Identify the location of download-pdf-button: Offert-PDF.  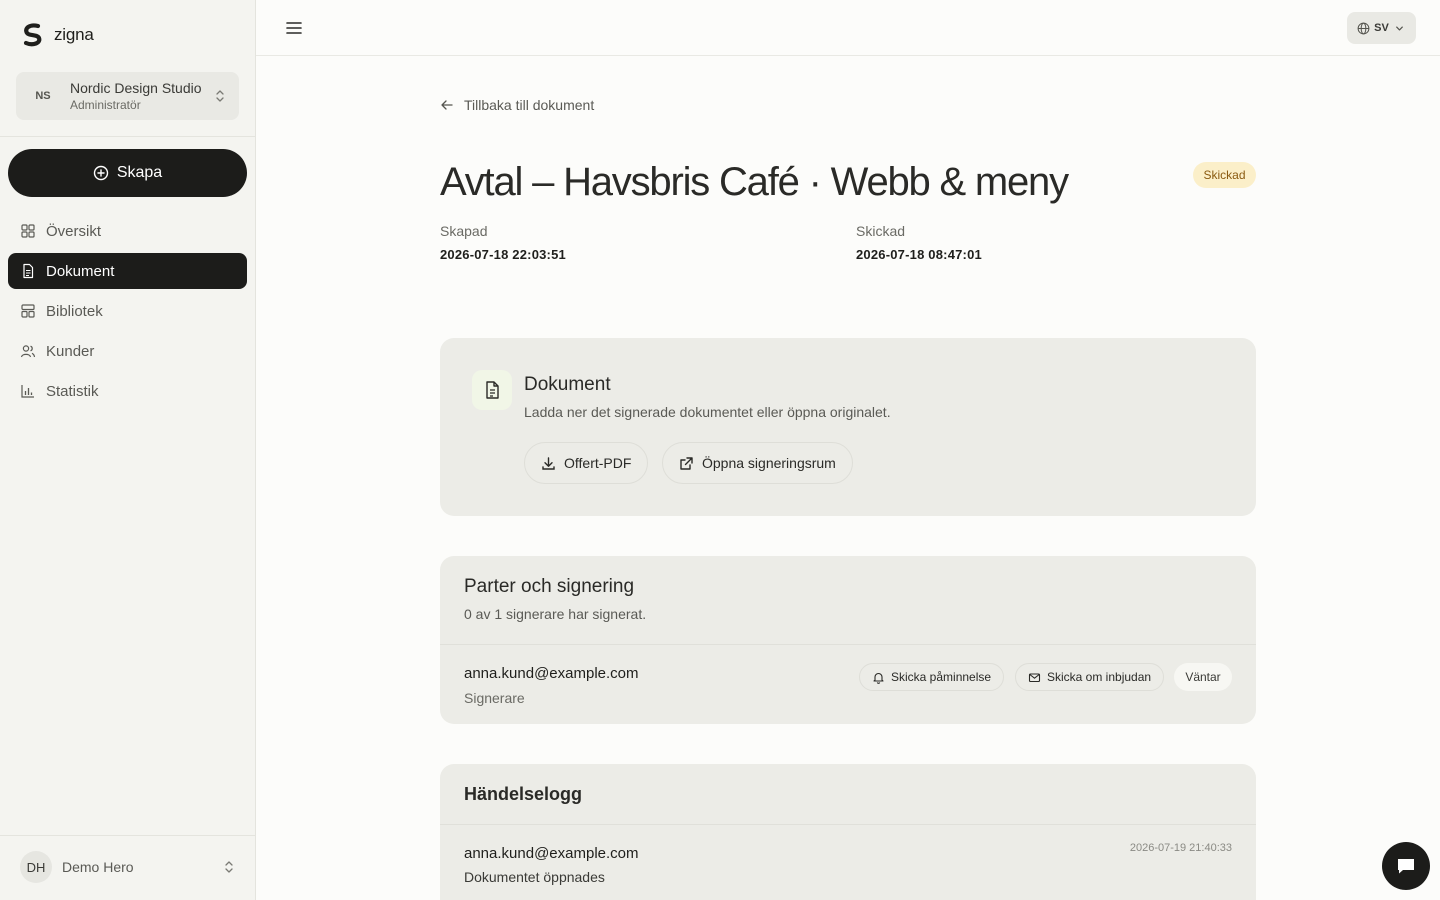
(586, 463).